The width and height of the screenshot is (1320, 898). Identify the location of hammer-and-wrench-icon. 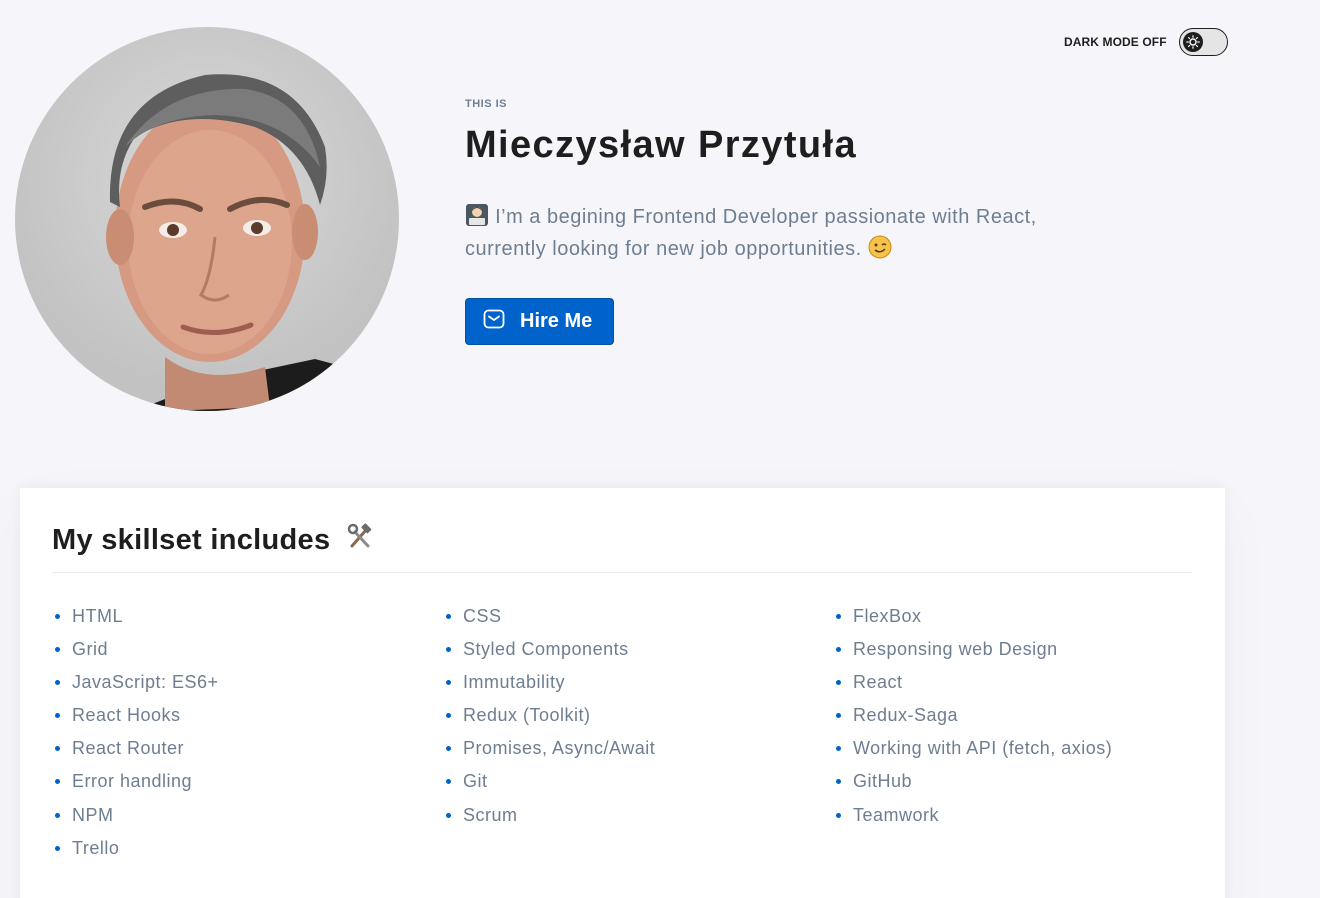
(360, 540).